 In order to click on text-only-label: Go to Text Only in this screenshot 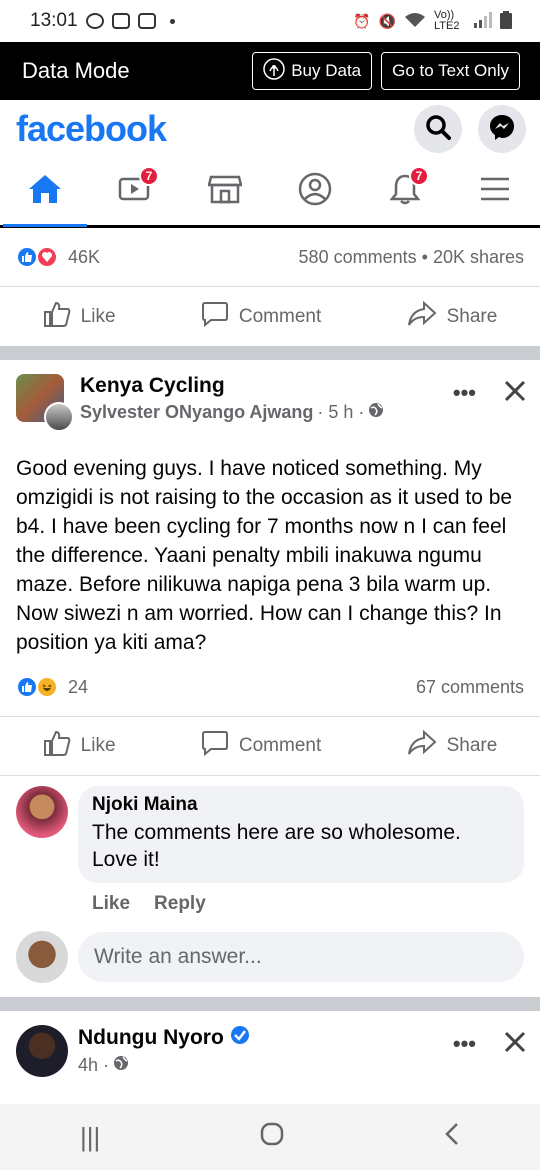, I will do `click(450, 70)`.